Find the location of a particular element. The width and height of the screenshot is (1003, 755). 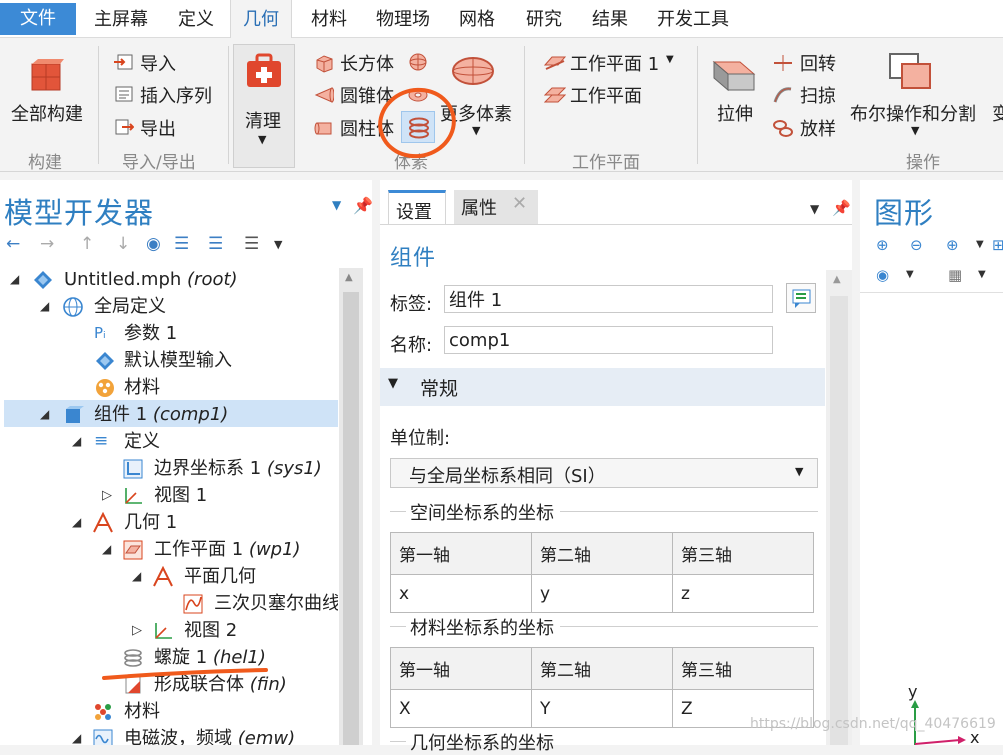

build-all-button: 全部构建 is located at coordinates (48, 97).